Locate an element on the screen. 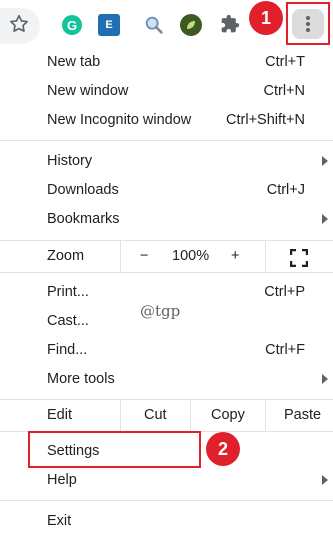  menu-item-bookmarks: Bookmarks is located at coordinates (166, 220).